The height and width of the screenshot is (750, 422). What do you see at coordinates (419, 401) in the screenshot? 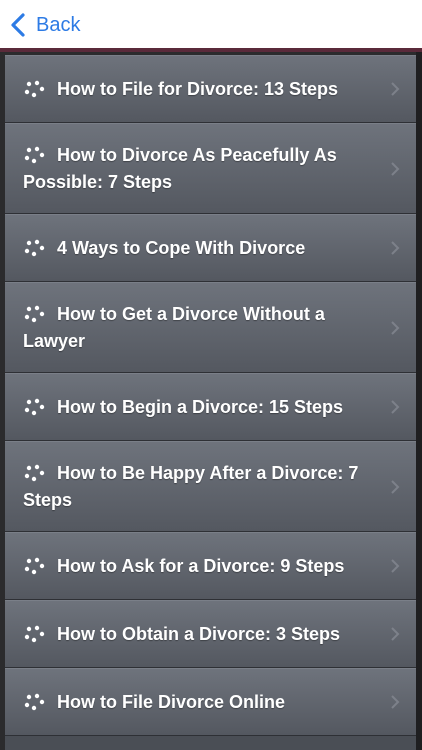
I see `right-edge-bar` at bounding box center [419, 401].